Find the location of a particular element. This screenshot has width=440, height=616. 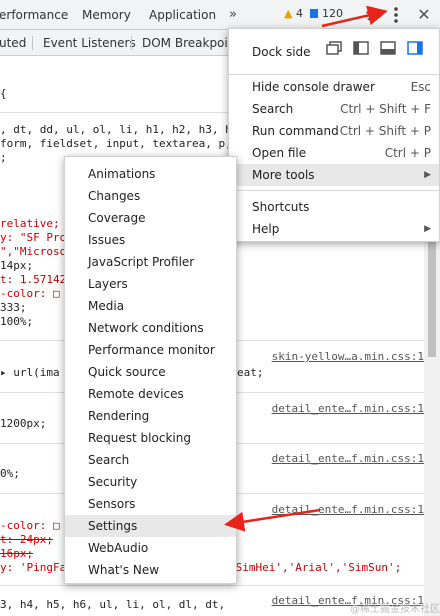

subtab-divider is located at coordinates (32, 43).